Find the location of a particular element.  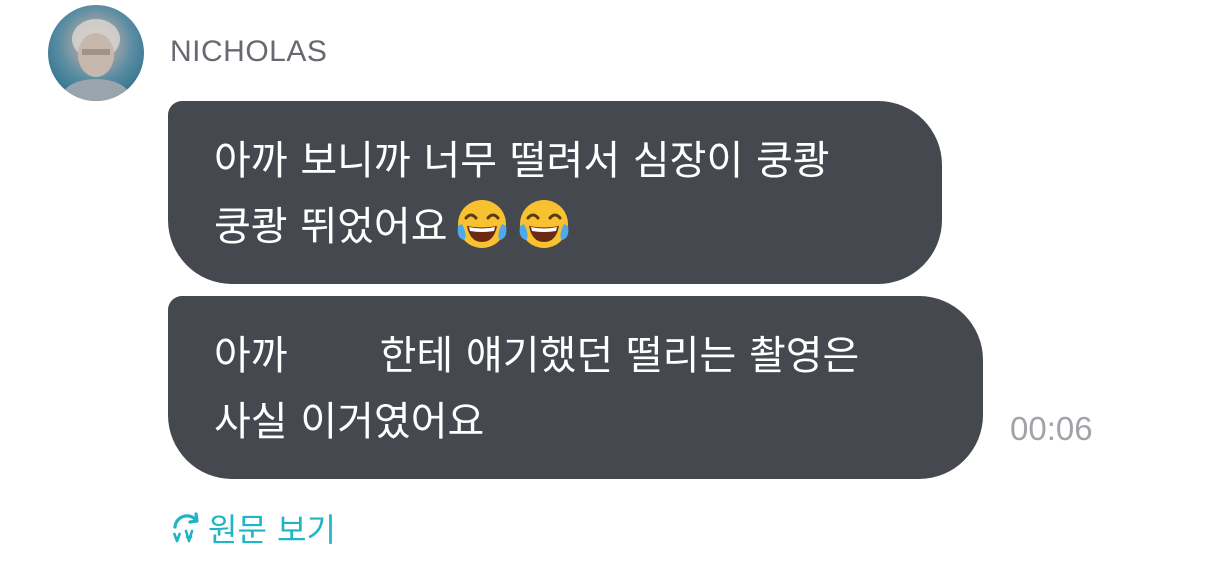

view-original-label: 원문 보기 is located at coordinates (272, 530).